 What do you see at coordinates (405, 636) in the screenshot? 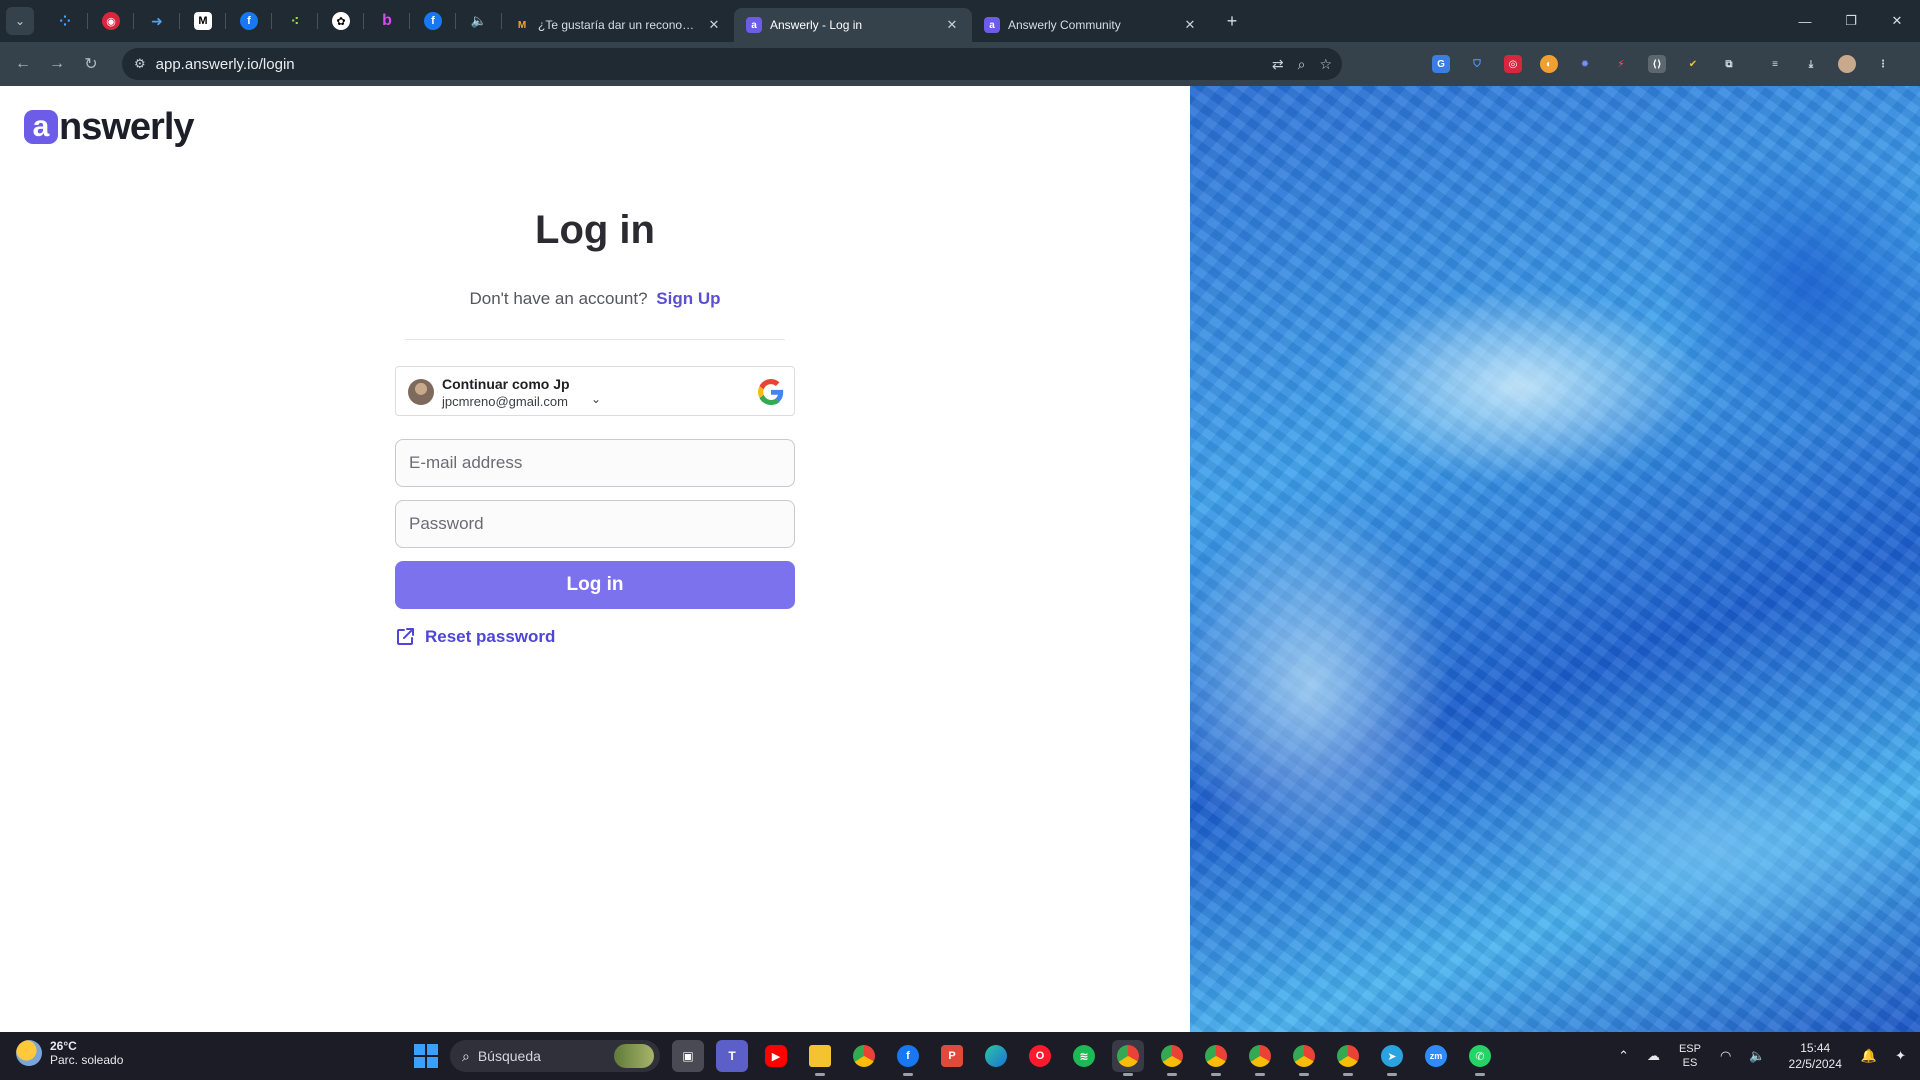
I see `external-link-icon` at bounding box center [405, 636].